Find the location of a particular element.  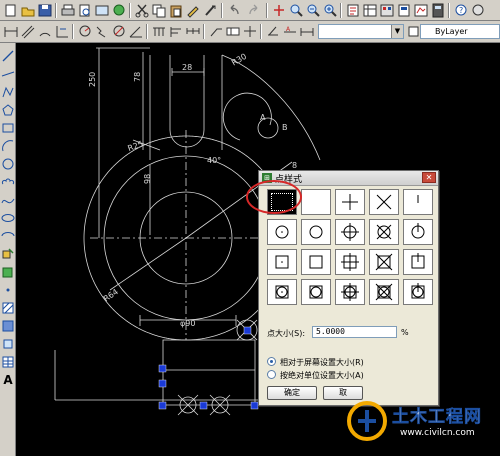

dimension-edit-icon is located at coordinates (273, 31).